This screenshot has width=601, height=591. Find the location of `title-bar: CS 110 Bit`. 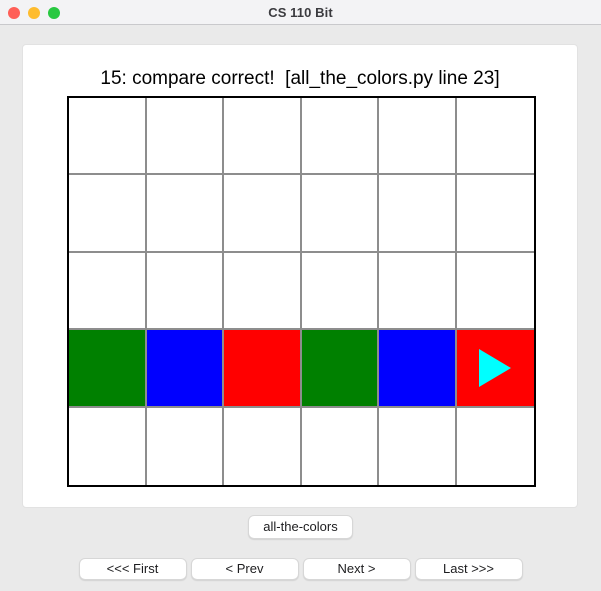

title-bar: CS 110 Bit is located at coordinates (300, 12).